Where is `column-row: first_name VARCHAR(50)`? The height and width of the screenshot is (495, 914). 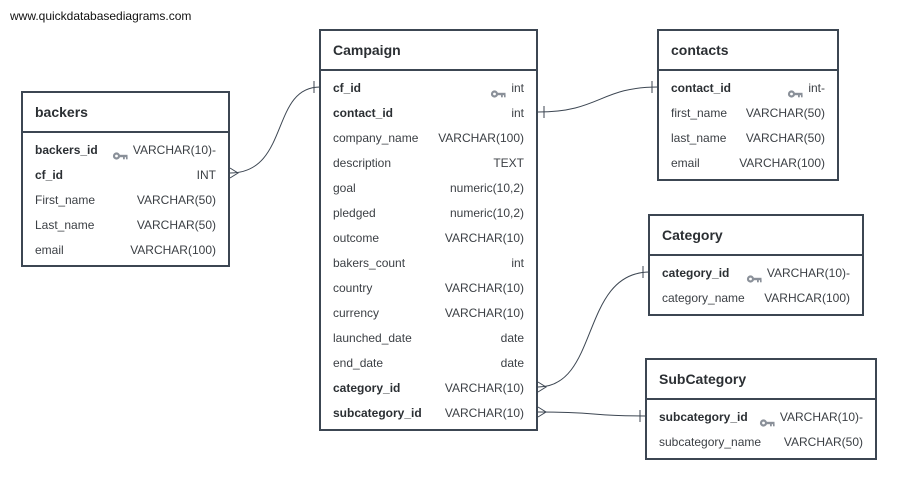 column-row: first_name VARCHAR(50) is located at coordinates (748, 113).